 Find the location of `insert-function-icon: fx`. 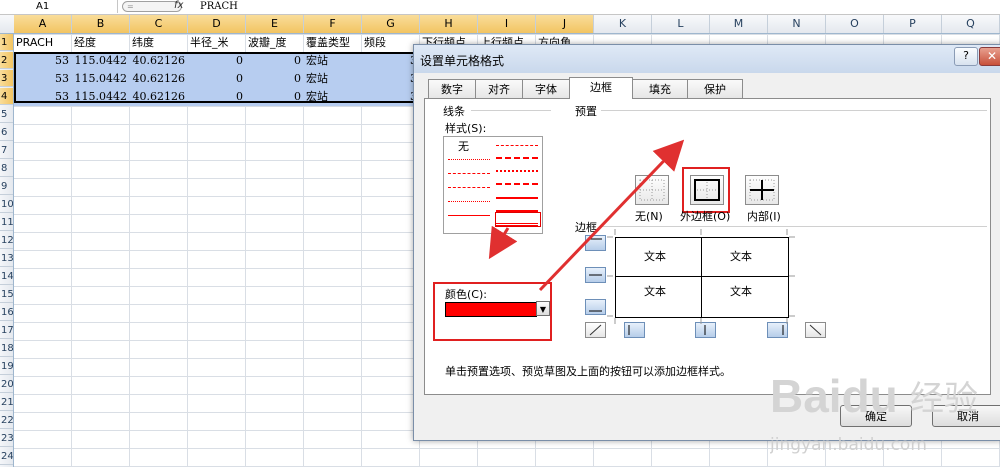

insert-function-icon: fx is located at coordinates (178, 5).